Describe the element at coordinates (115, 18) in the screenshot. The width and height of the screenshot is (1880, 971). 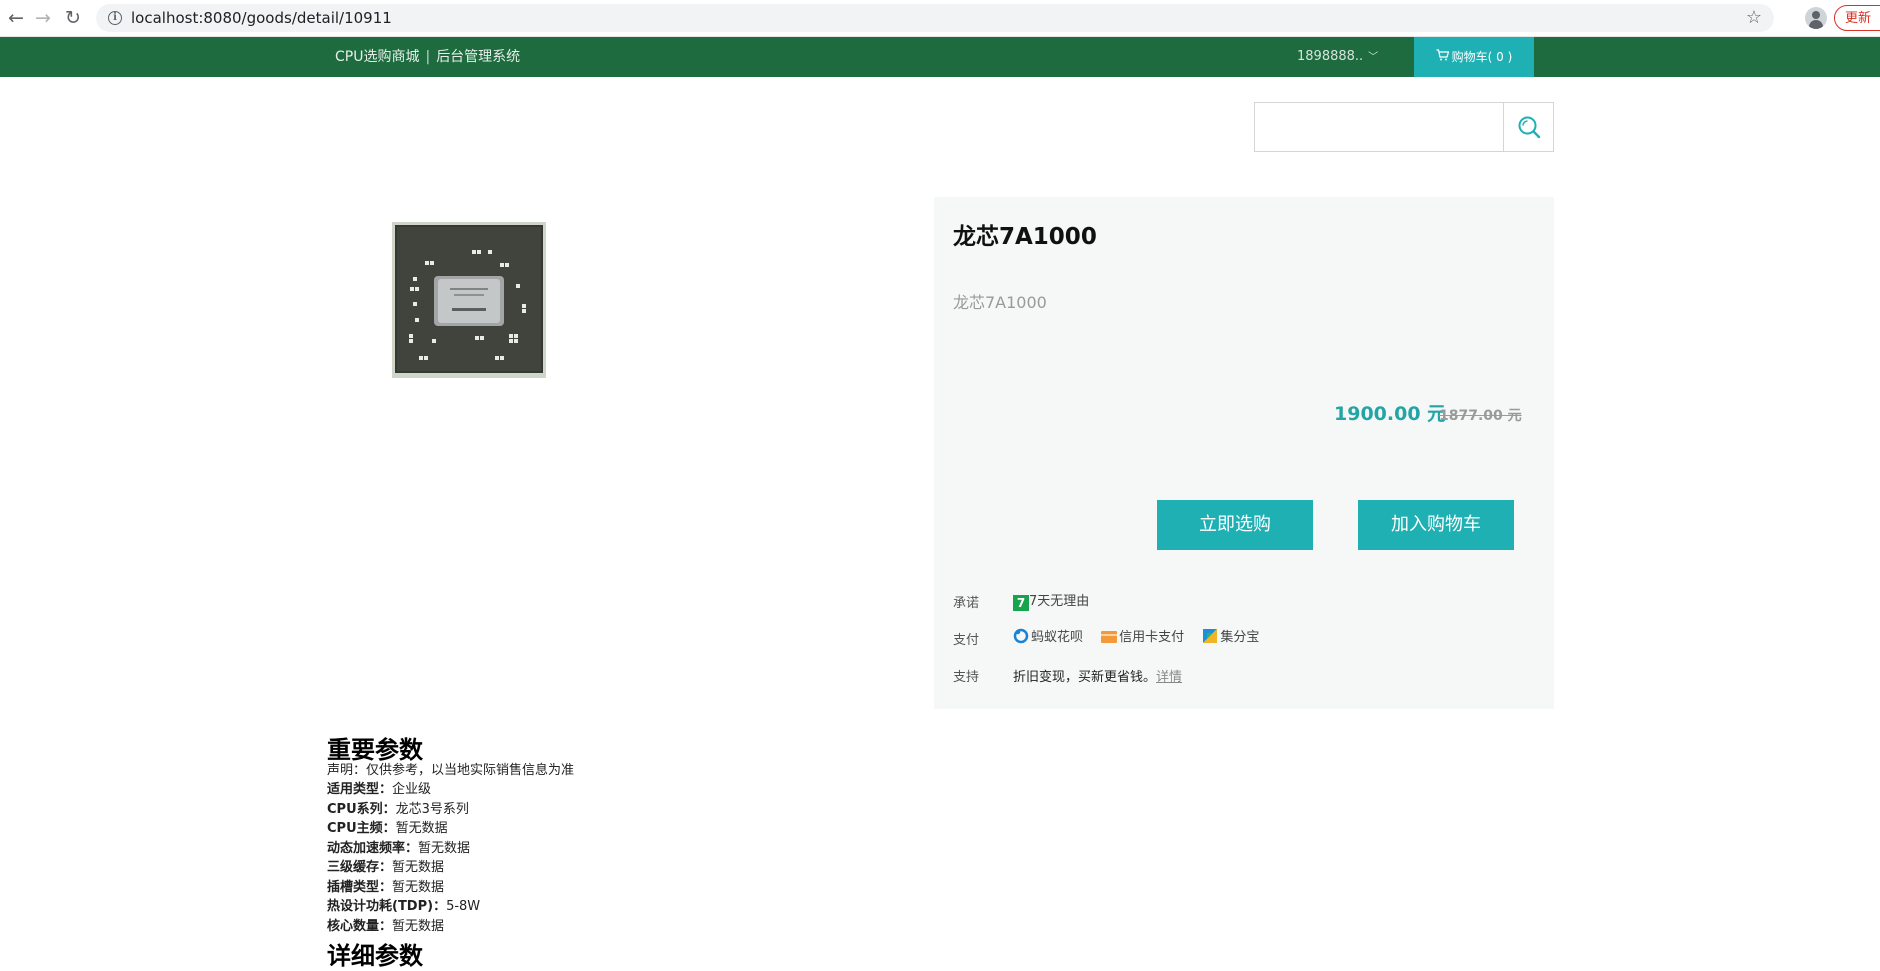
I see `info-icon: i` at that location.